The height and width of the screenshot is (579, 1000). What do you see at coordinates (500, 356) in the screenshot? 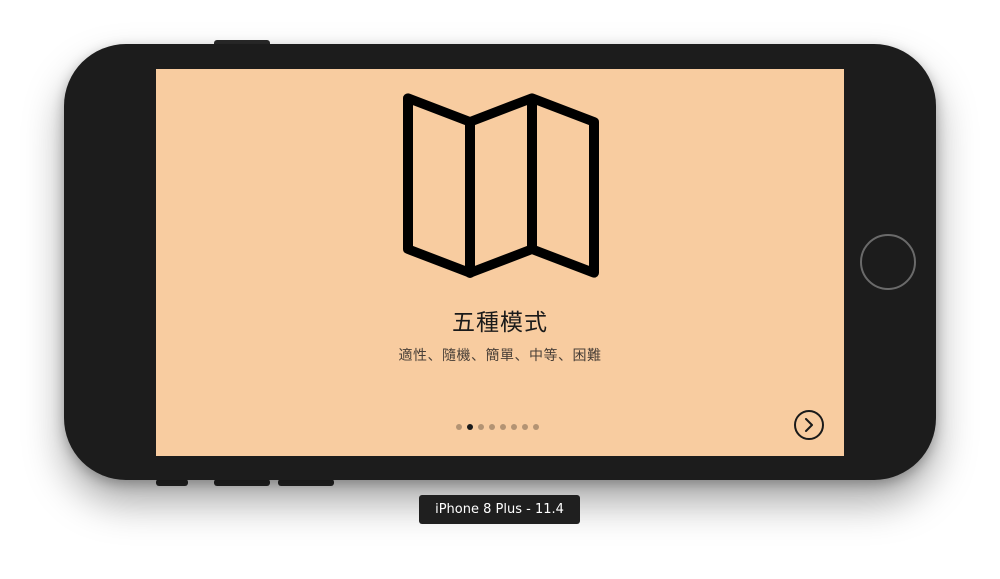
I see `page-subtitle: 適性、隨機、簡單、中等、困難` at bounding box center [500, 356].